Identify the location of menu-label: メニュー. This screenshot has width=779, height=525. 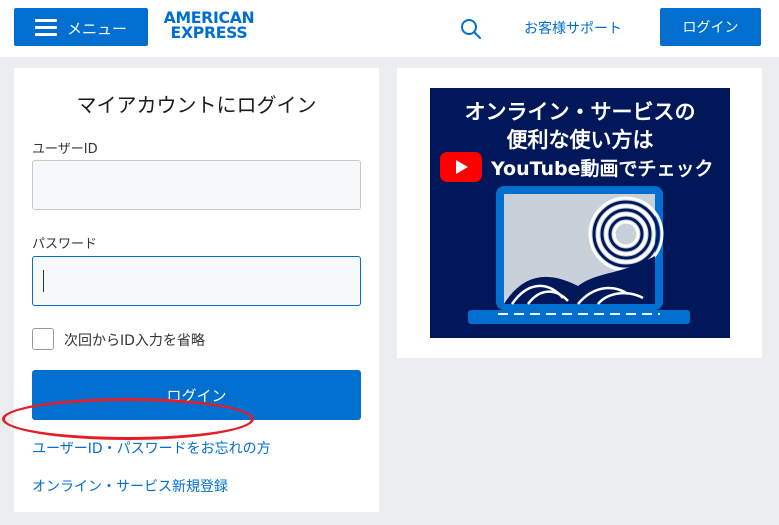
(97, 29).